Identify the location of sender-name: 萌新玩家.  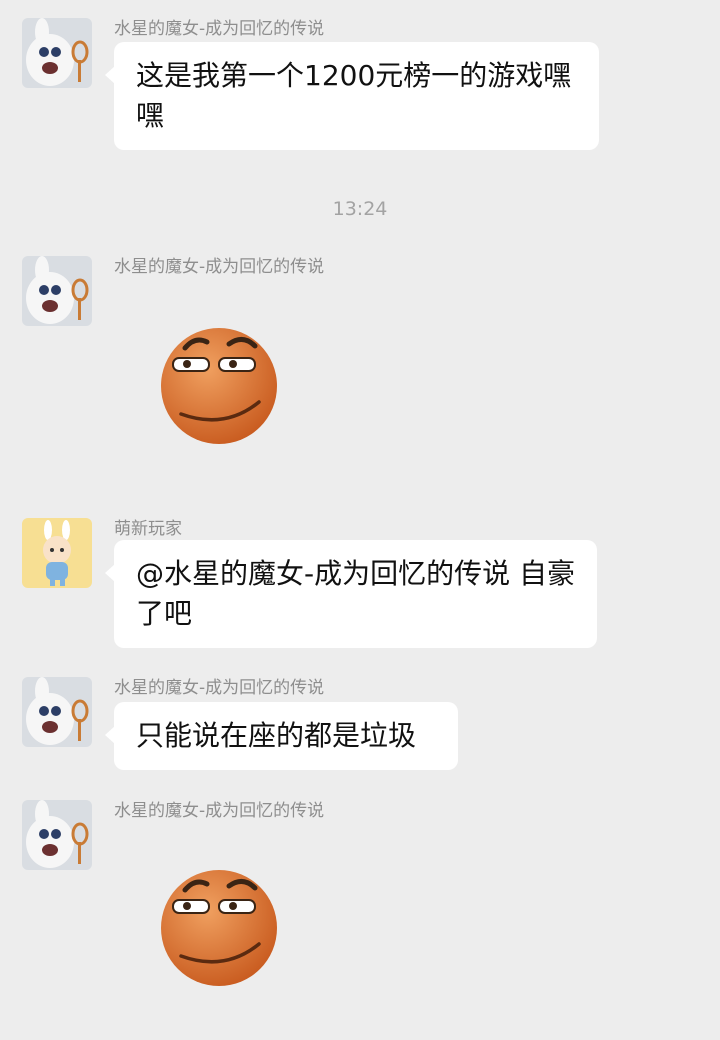
(148, 529).